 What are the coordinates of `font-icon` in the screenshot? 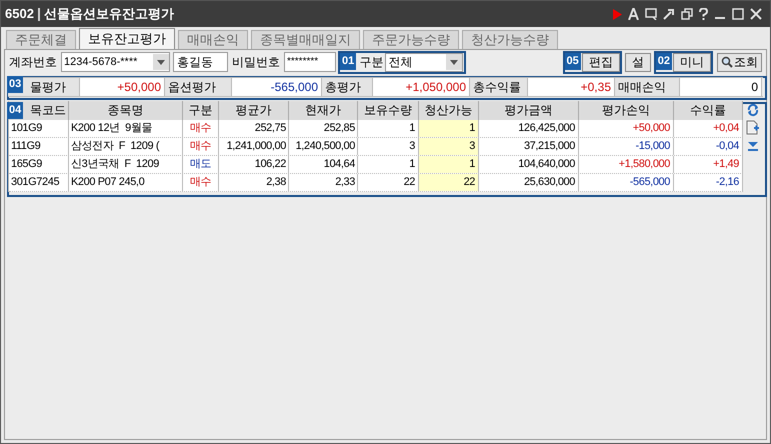 It's located at (633, 14).